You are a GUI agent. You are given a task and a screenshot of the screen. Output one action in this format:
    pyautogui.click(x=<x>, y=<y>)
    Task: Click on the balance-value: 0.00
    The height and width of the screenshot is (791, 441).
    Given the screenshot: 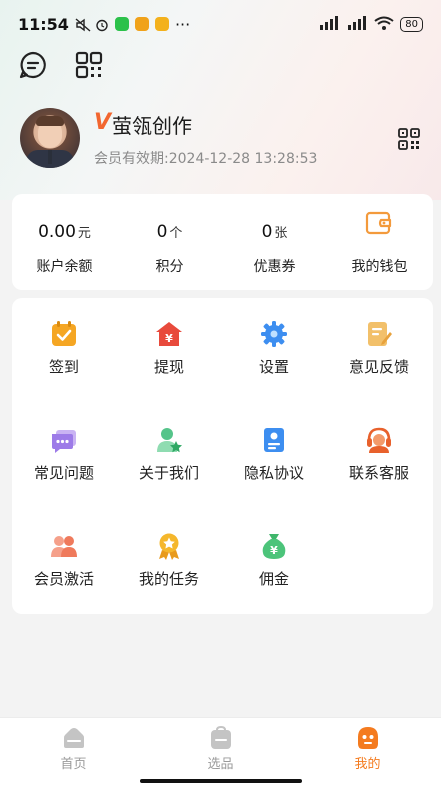 What is the action you would take?
    pyautogui.click(x=57, y=232)
    